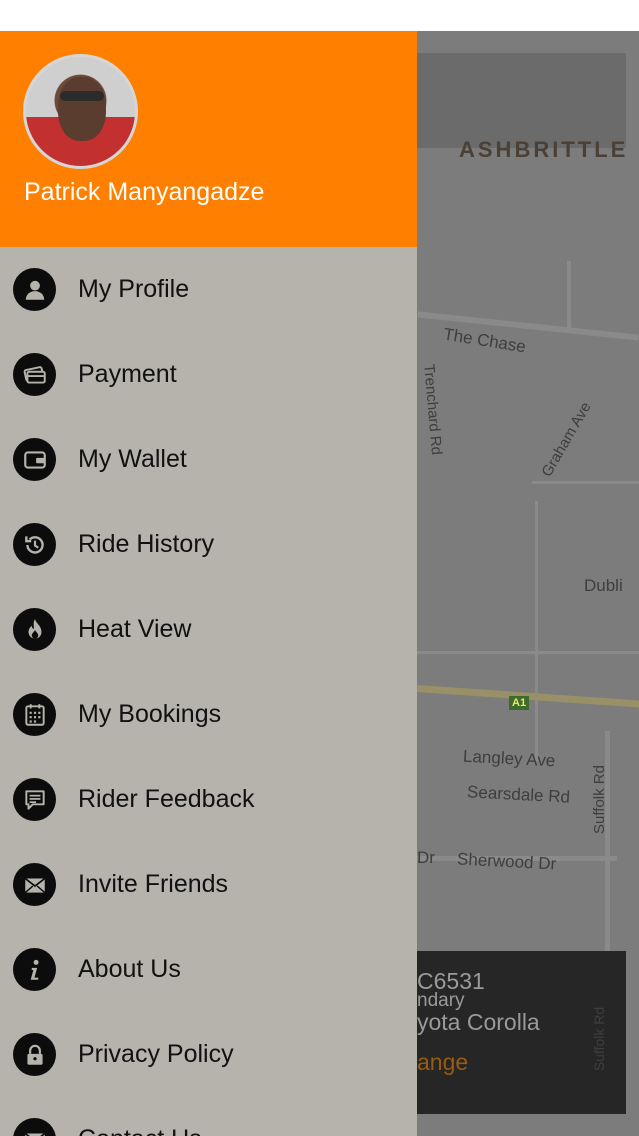 The image size is (639, 1136). What do you see at coordinates (566, 439) in the screenshot?
I see `map-label-graham: Graham Ave` at bounding box center [566, 439].